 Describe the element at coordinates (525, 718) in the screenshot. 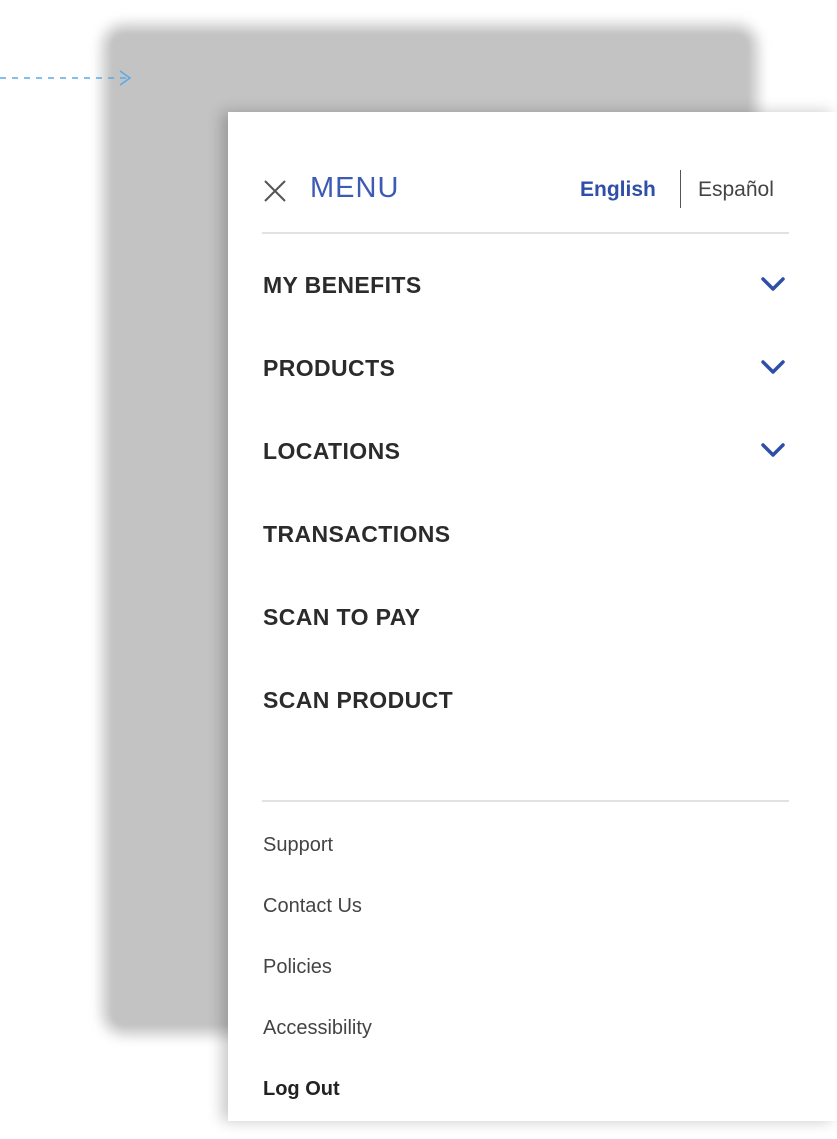

I see `nav-item-scan-product: SCAN PRODUCT` at that location.